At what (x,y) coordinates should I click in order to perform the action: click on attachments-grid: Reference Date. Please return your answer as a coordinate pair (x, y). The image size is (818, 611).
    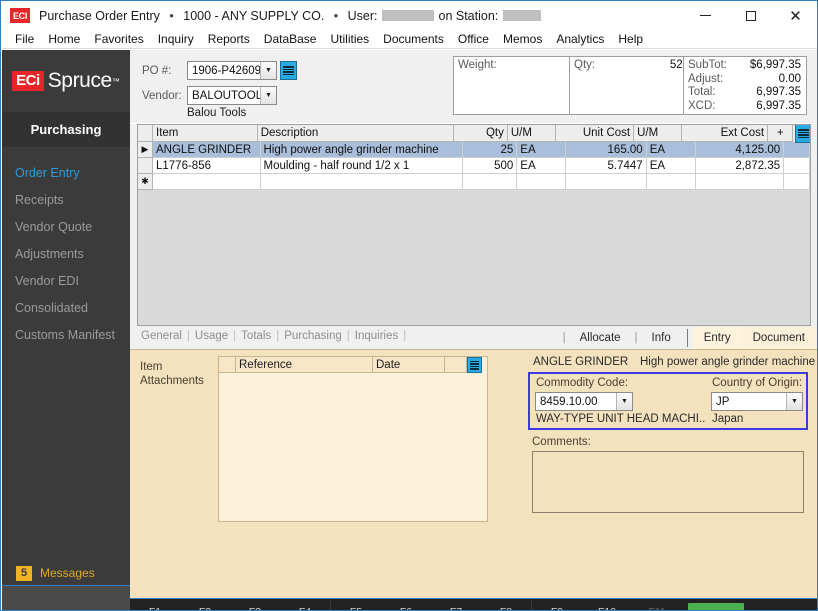
    Looking at the image, I should click on (353, 439).